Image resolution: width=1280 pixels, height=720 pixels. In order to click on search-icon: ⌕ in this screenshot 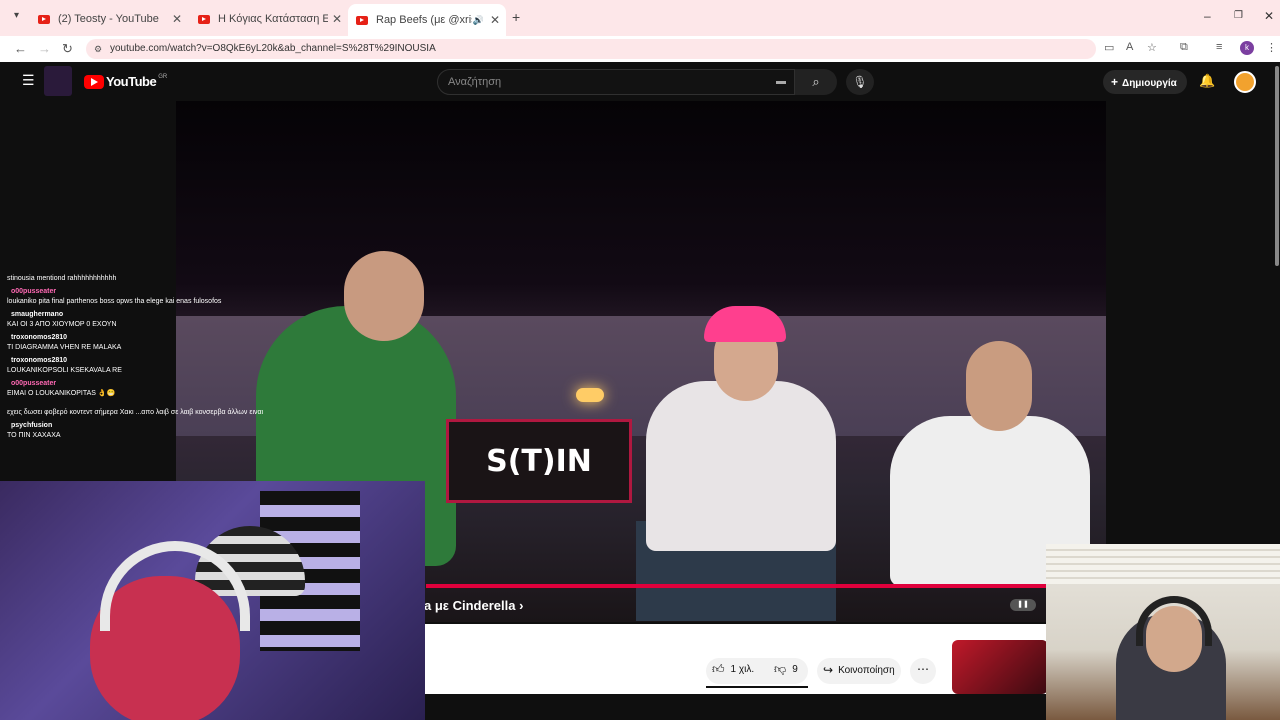, I will do `click(816, 81)`.